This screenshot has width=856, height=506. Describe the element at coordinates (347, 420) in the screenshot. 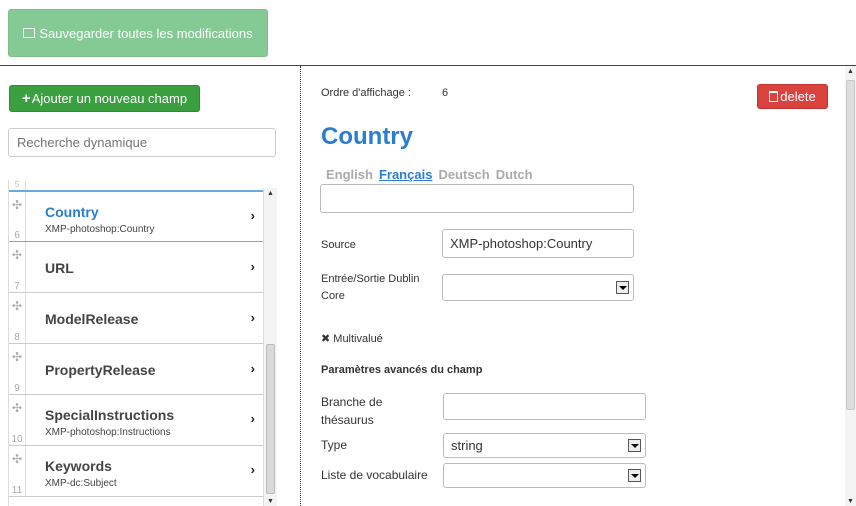

I see `thesaurus-label-line2: thésaurus` at that location.